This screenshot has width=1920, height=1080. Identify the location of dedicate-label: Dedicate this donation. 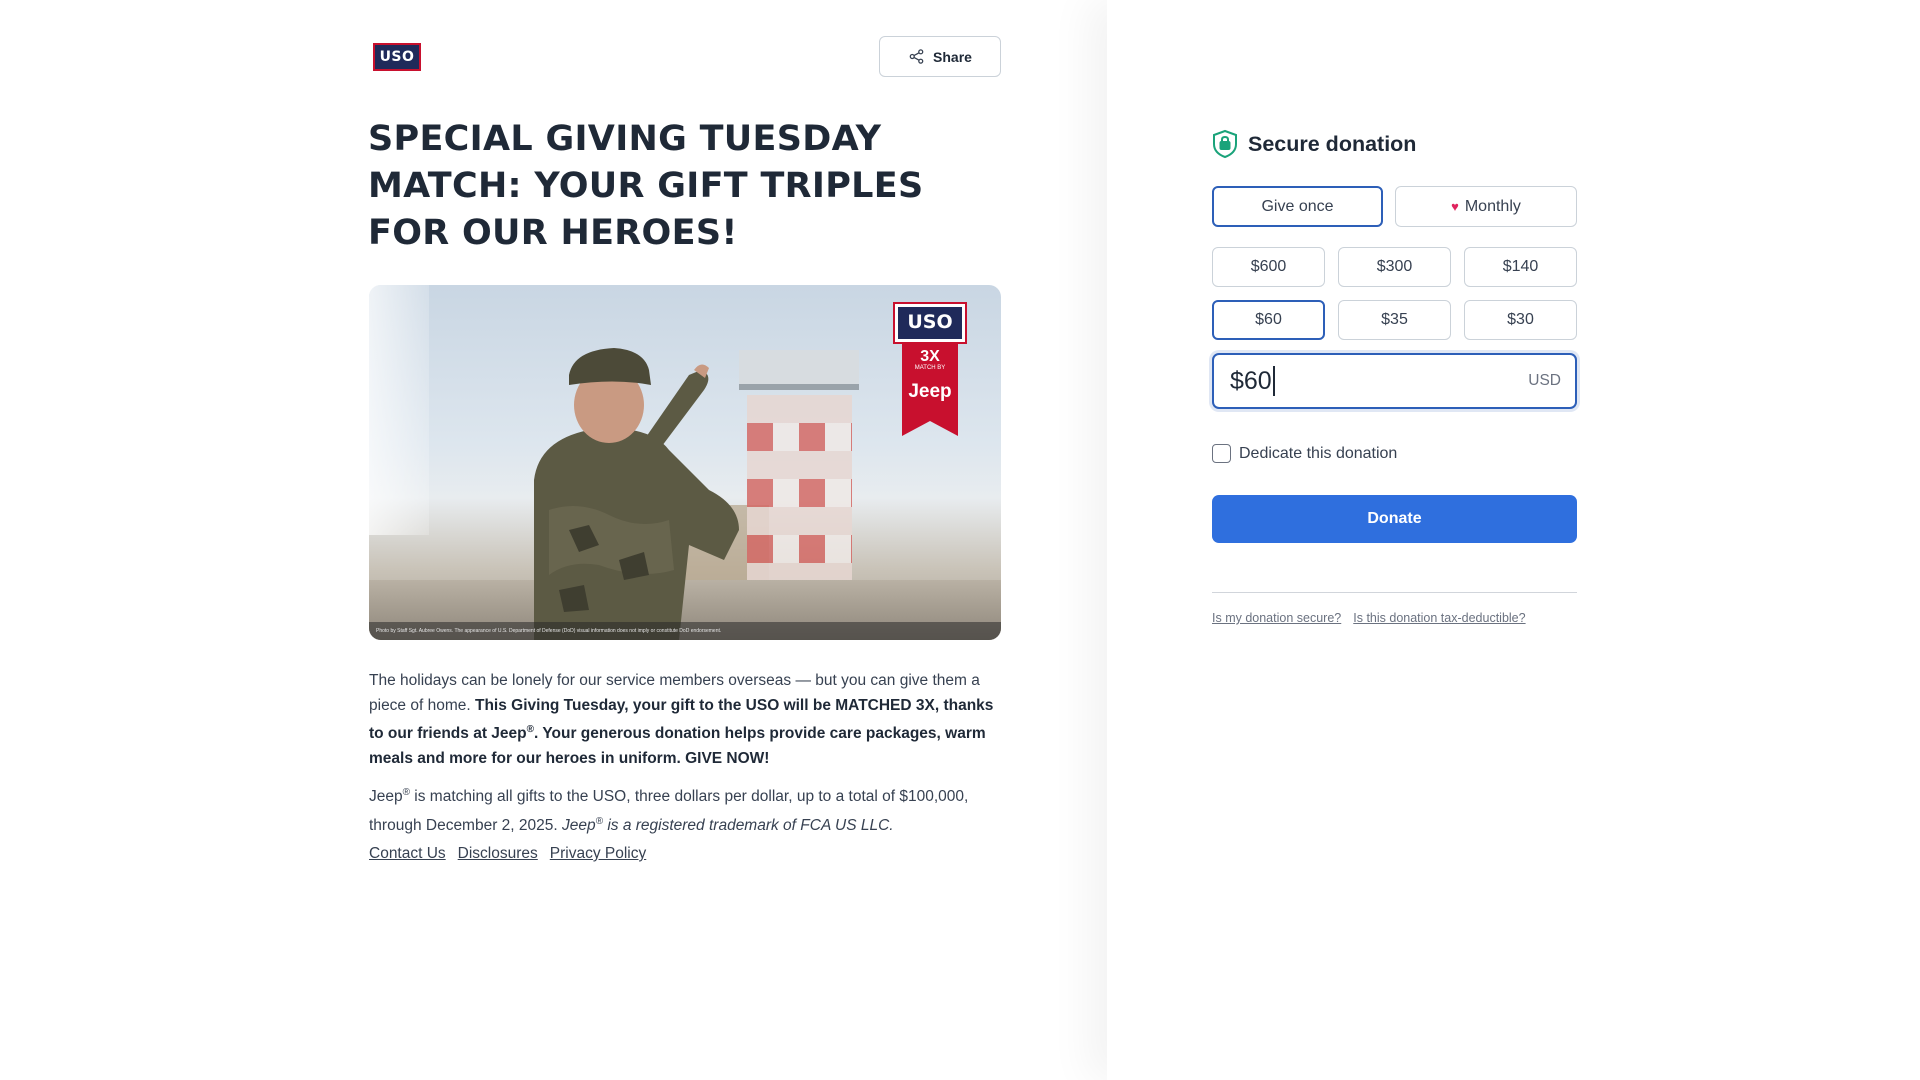
(1318, 453).